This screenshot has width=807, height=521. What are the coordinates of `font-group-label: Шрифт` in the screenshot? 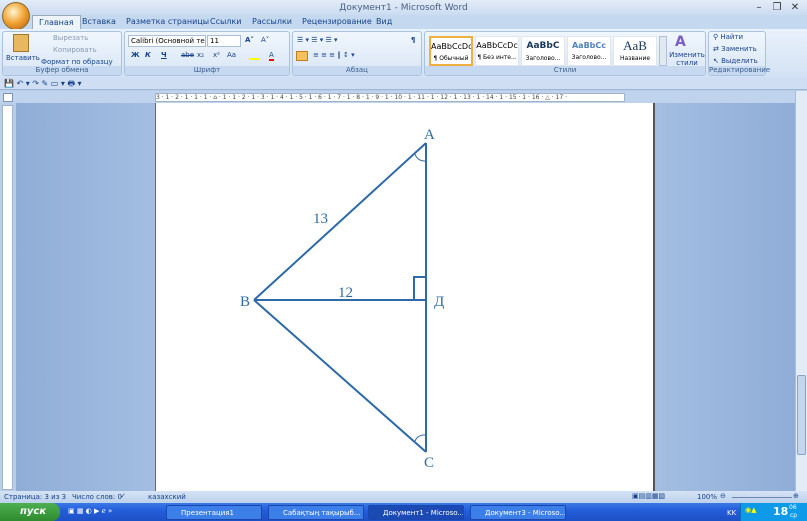 It's located at (207, 70).